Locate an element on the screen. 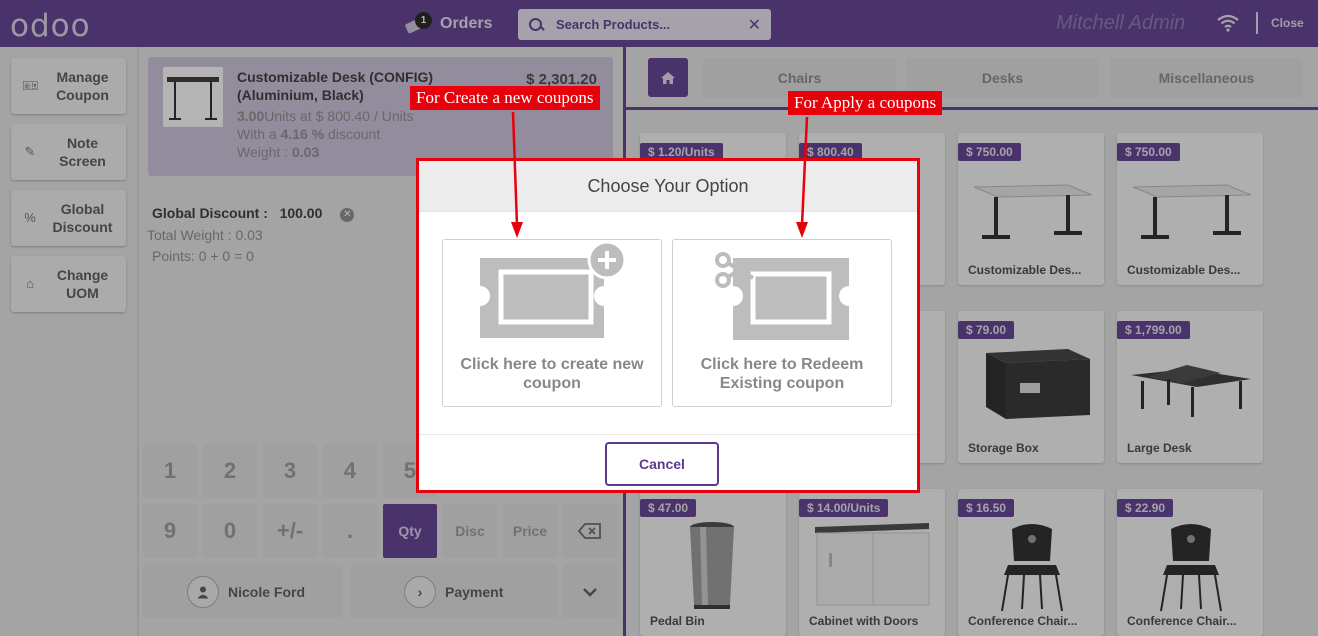 This screenshot has height=636, width=1318. annotation-arrows is located at coordinates (660, 174).